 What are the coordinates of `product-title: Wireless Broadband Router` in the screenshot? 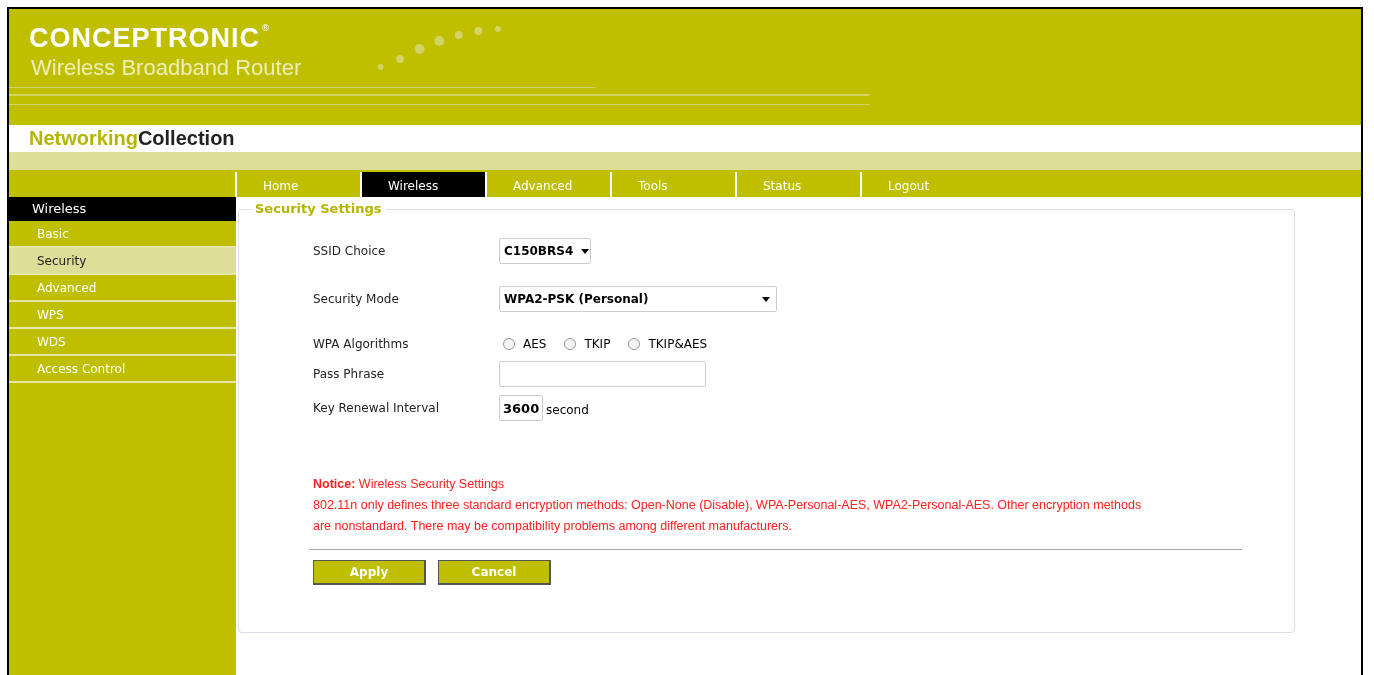 It's located at (167, 68).